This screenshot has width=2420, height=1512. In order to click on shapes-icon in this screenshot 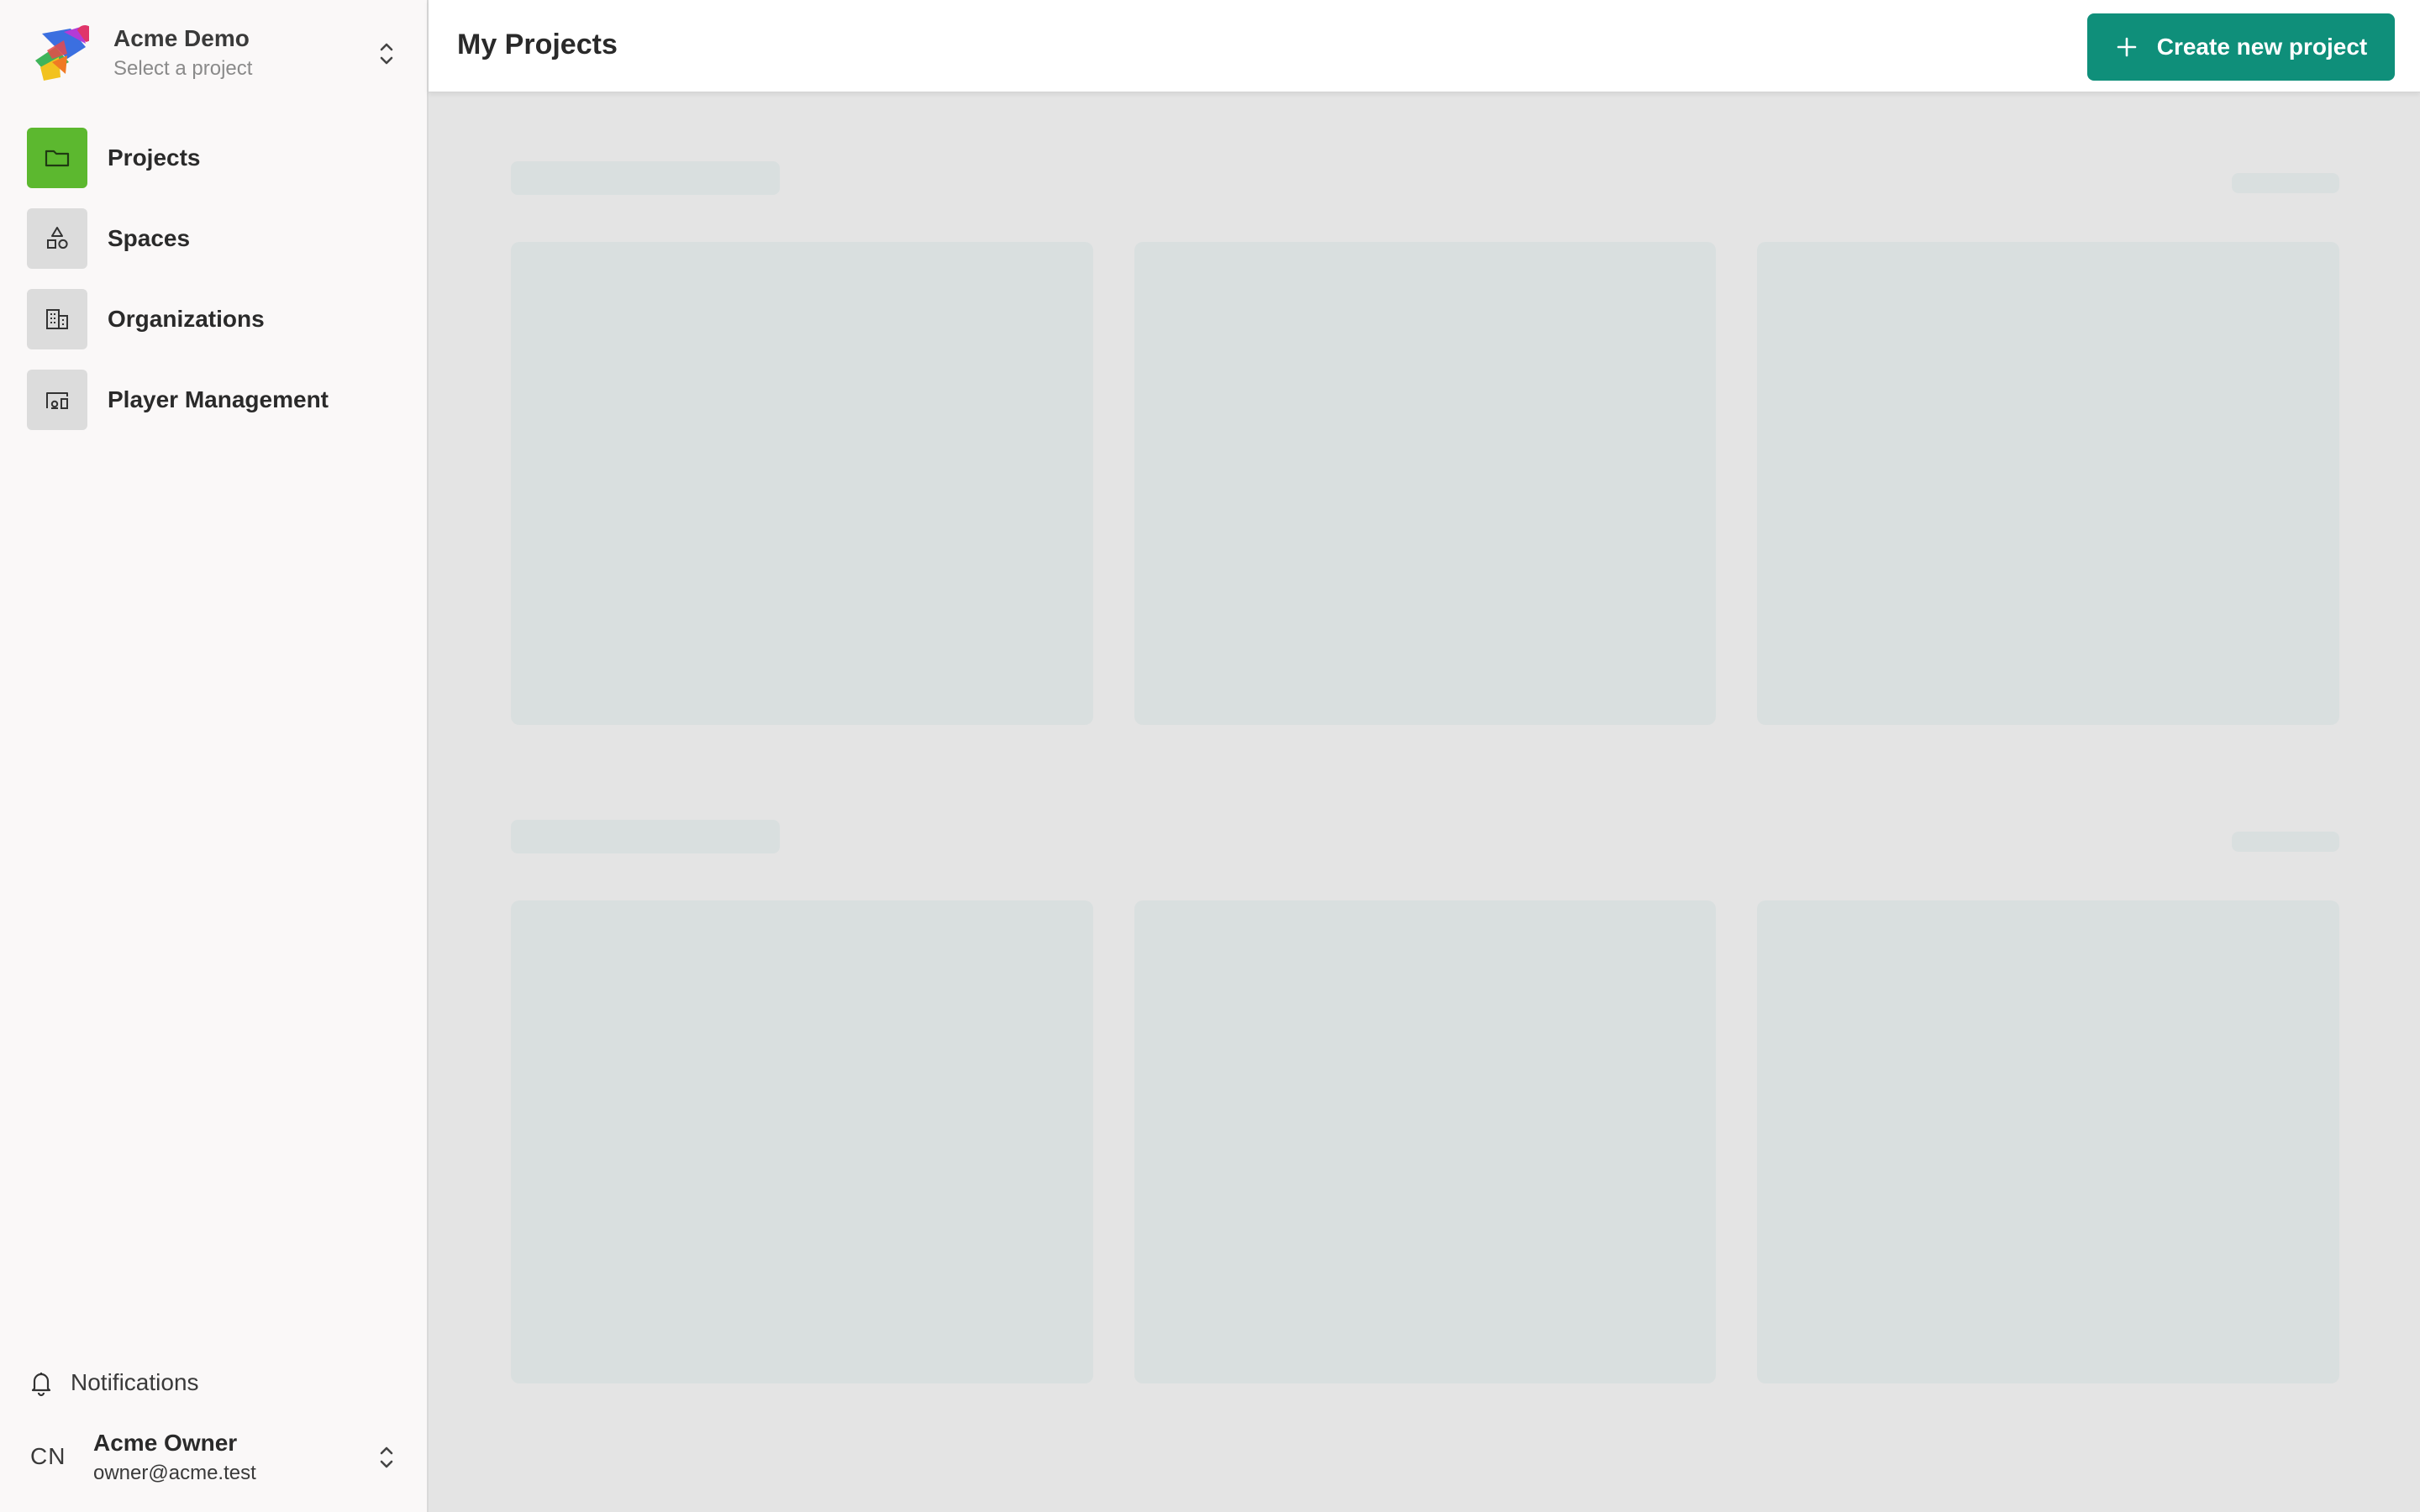, I will do `click(57, 238)`.